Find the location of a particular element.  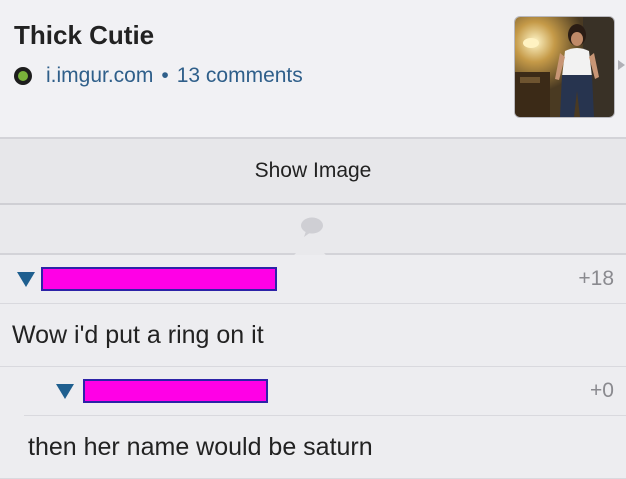

chevron-right-icon is located at coordinates (621, 65).